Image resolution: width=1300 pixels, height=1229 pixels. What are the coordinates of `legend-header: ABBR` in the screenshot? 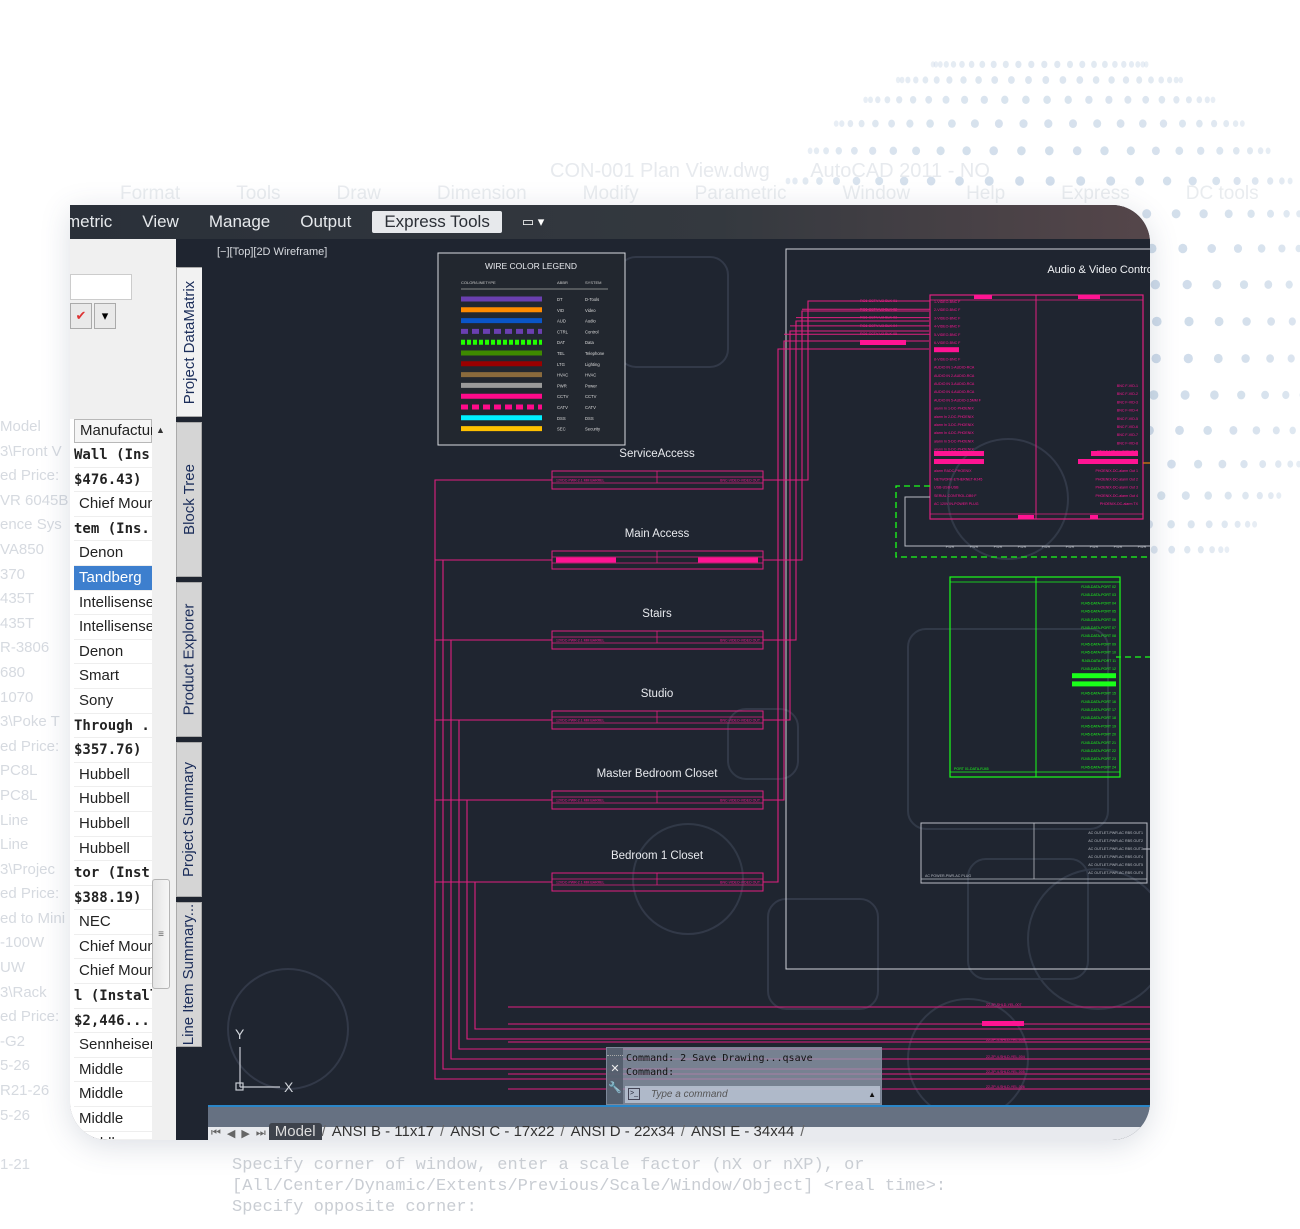 It's located at (562, 282).